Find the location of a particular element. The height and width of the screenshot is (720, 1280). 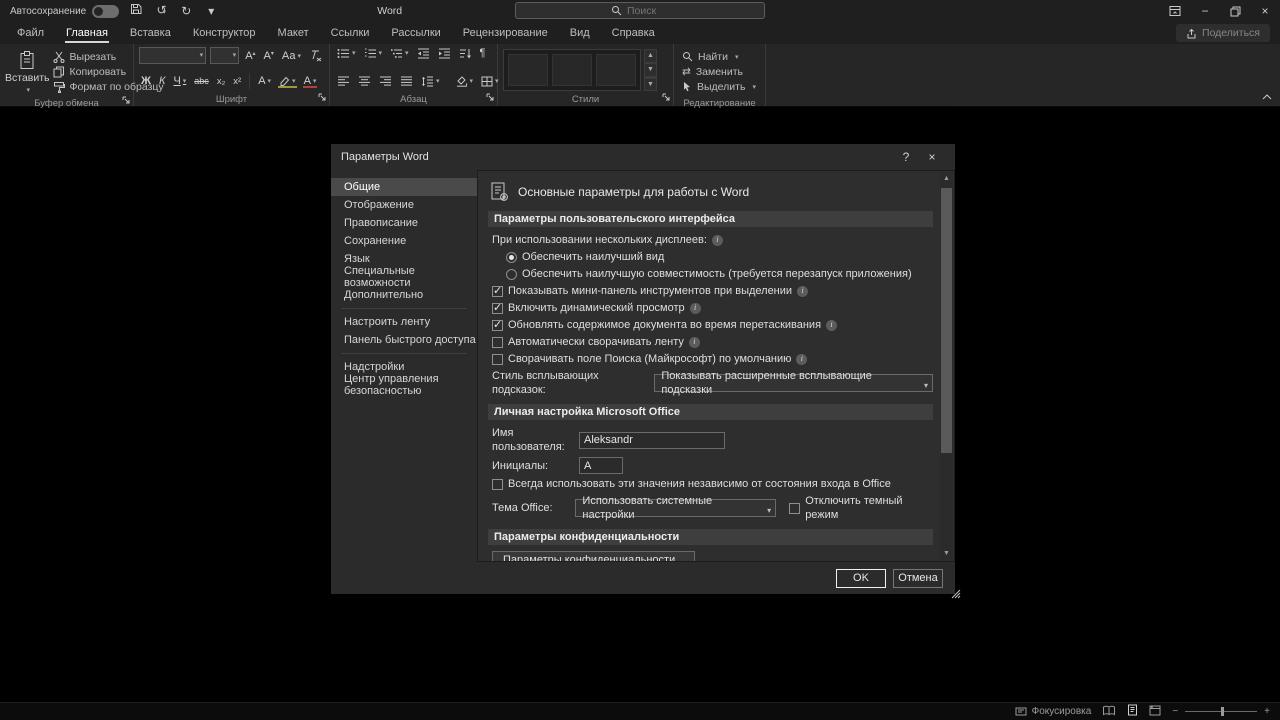

tab-review: Рецензирование is located at coordinates (505, 33).